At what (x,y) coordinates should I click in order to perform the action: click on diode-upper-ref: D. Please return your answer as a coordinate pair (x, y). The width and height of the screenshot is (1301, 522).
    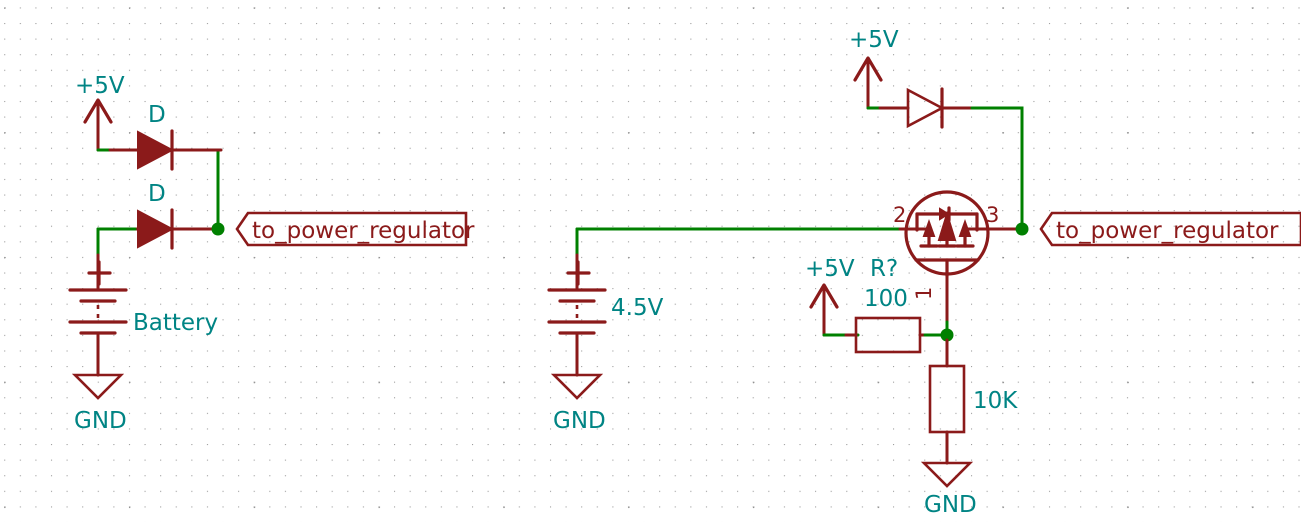
    Looking at the image, I should click on (157, 115).